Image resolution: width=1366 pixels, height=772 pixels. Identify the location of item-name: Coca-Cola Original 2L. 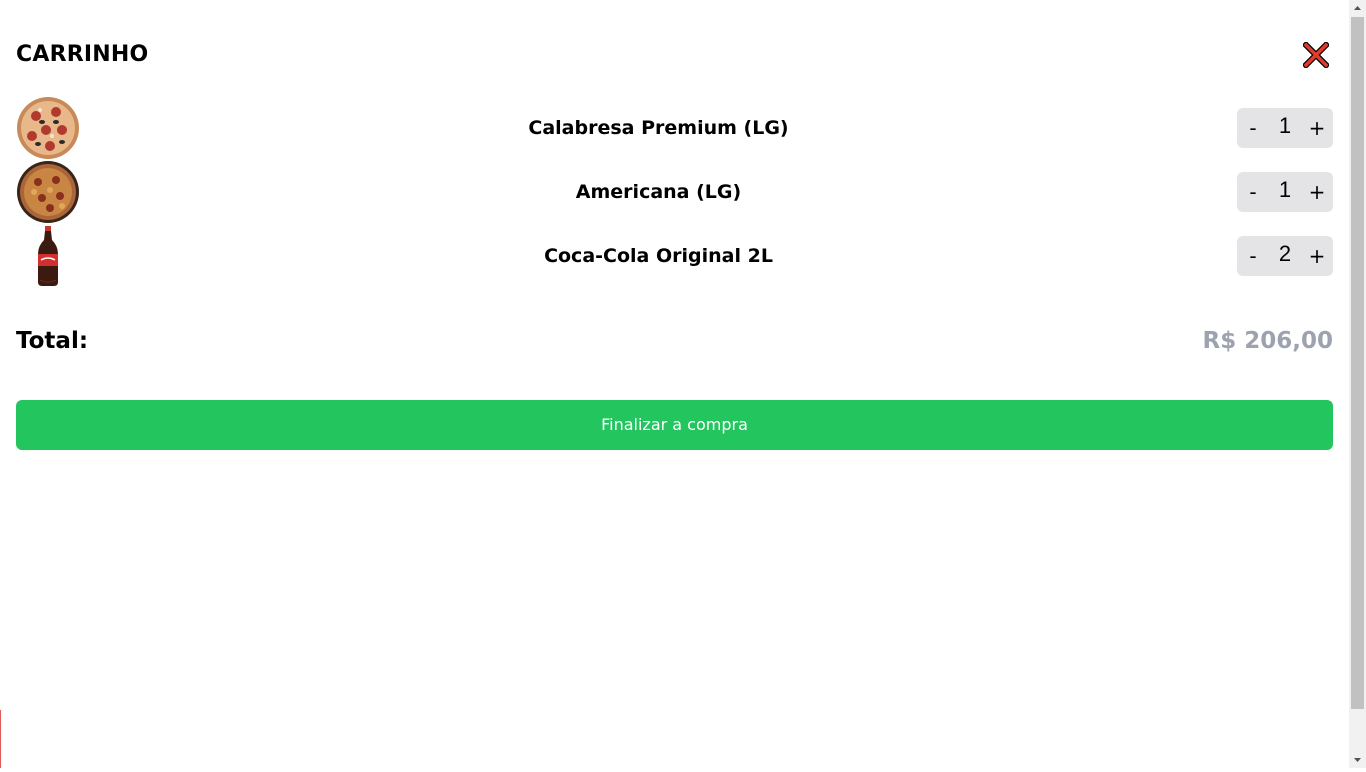
(658, 256).